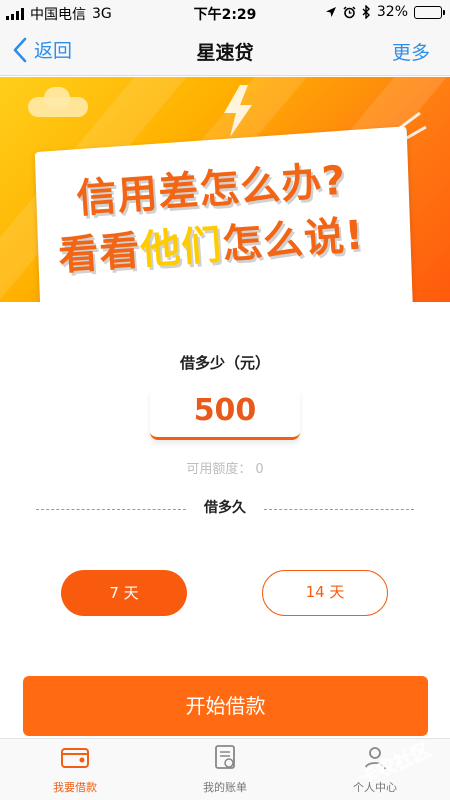 This screenshot has height=800, width=450. I want to click on watermark-text: 卡农社区, so click(395, 762).